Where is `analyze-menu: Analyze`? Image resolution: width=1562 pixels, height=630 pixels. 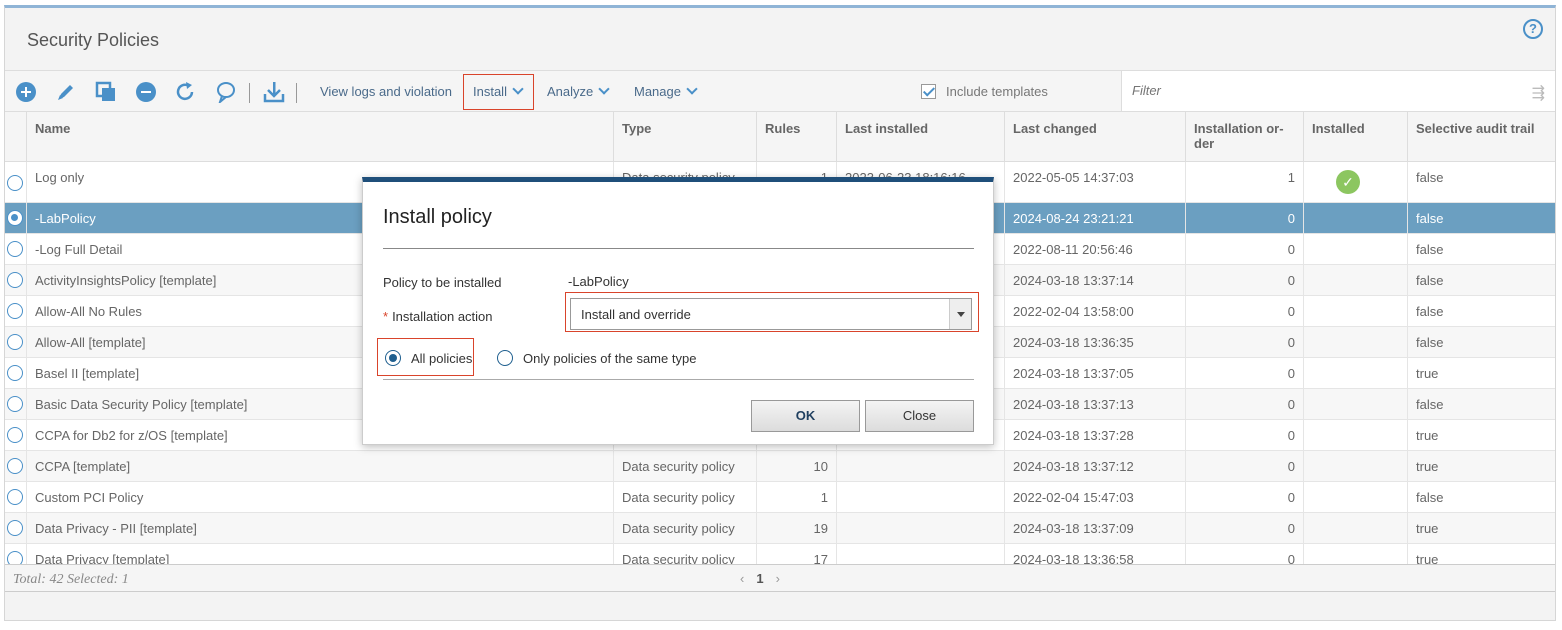 analyze-menu: Analyze is located at coordinates (578, 91).